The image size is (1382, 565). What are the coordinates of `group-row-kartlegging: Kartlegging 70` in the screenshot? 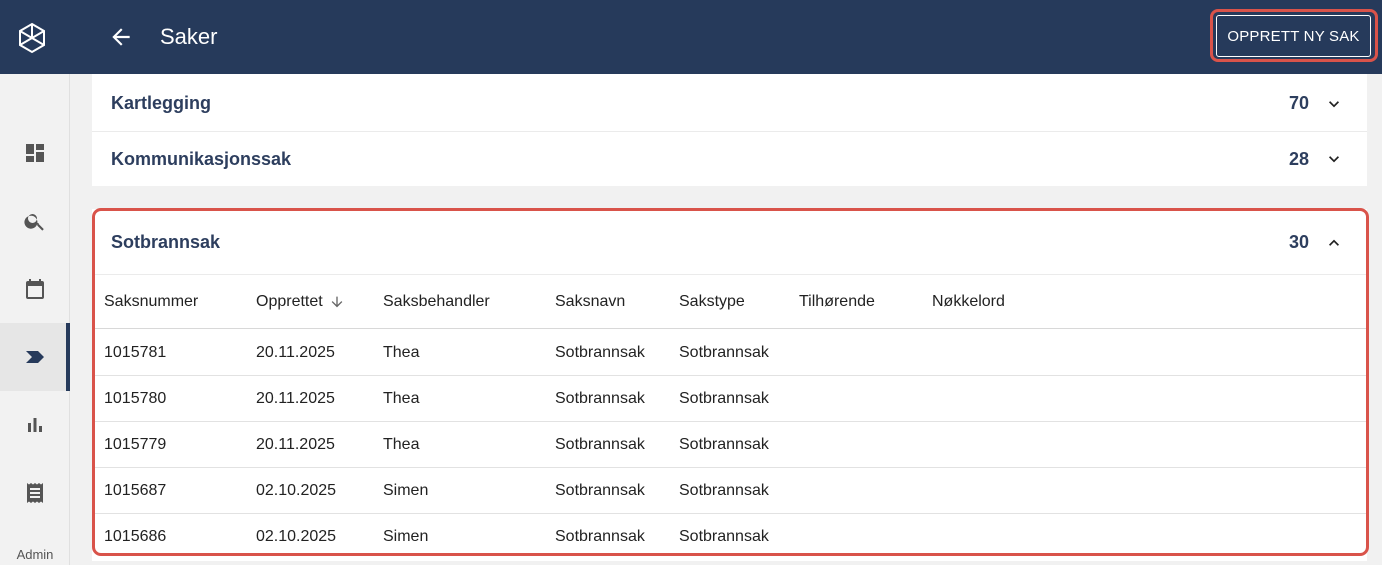 It's located at (729, 104).